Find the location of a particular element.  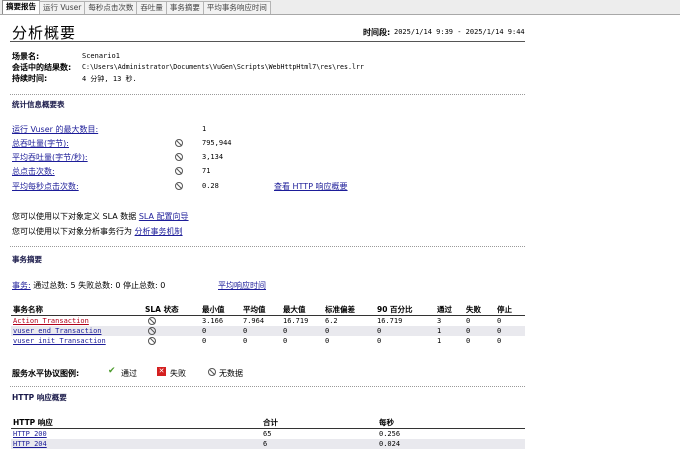

tx-link: 事务: is located at coordinates (21, 285).